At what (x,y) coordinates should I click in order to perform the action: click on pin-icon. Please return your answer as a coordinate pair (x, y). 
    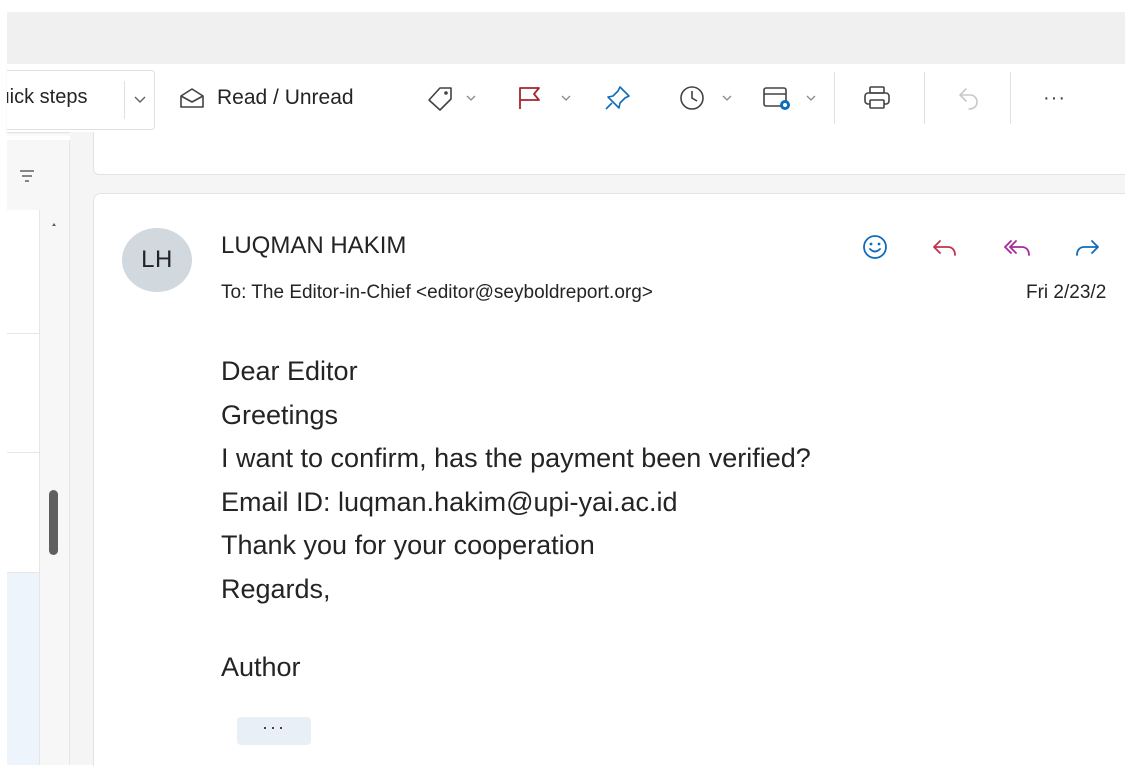
    Looking at the image, I should click on (617, 98).